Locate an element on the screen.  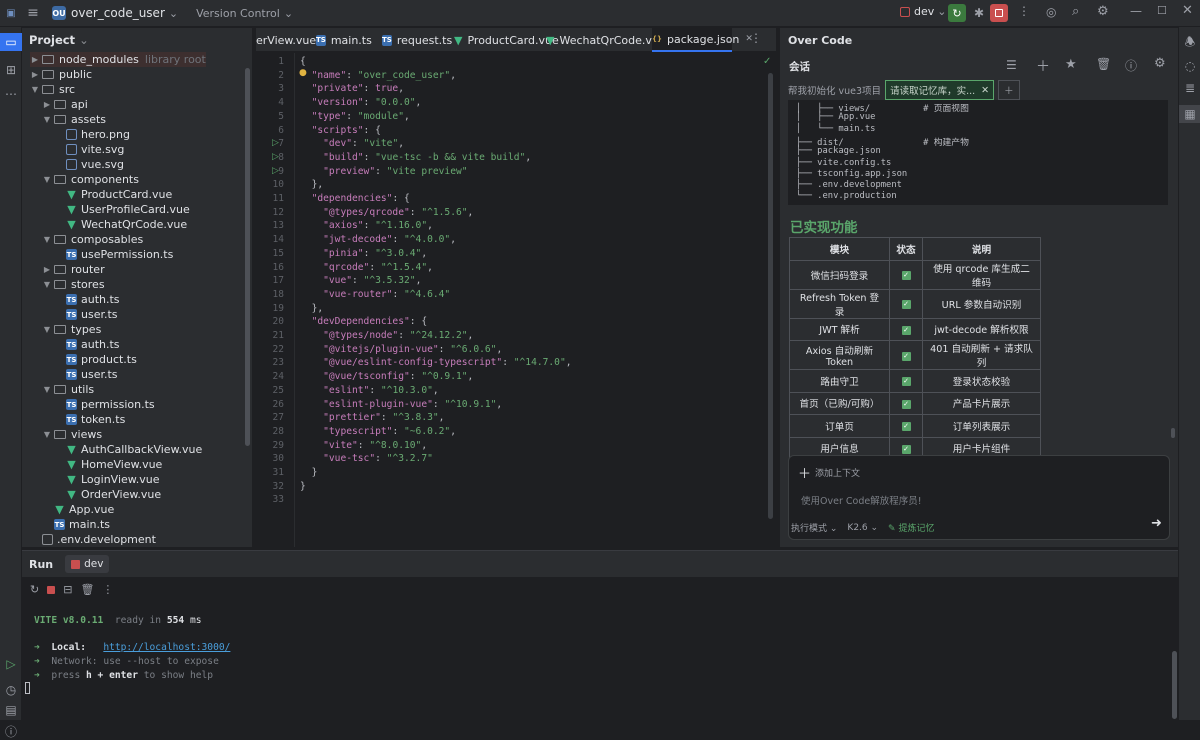
tree-item-label: HomeView.vue is located at coordinates (122, 464).